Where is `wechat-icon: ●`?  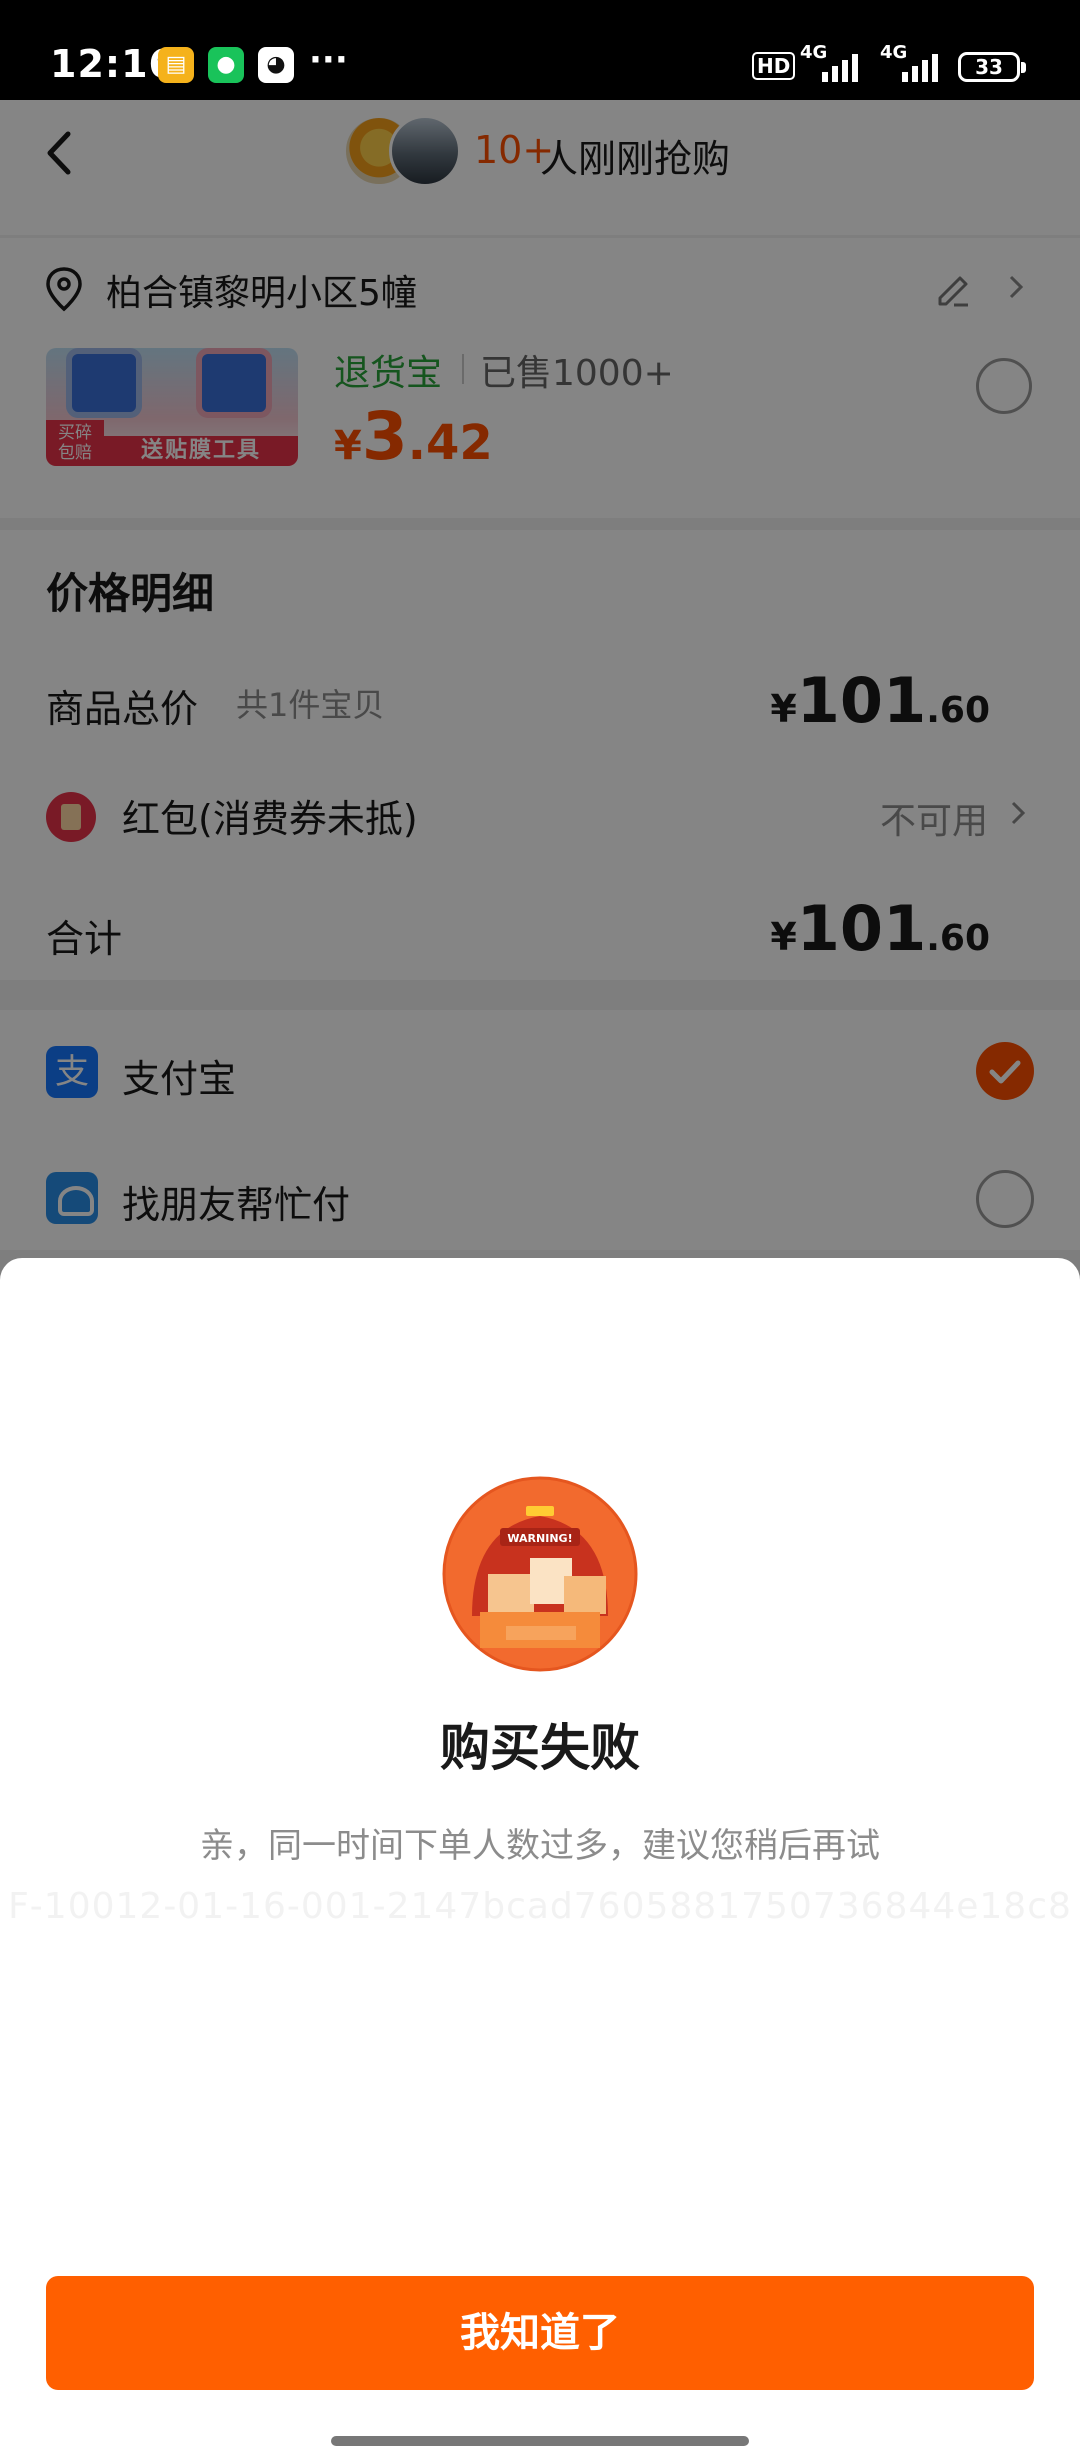 wechat-icon: ● is located at coordinates (226, 65).